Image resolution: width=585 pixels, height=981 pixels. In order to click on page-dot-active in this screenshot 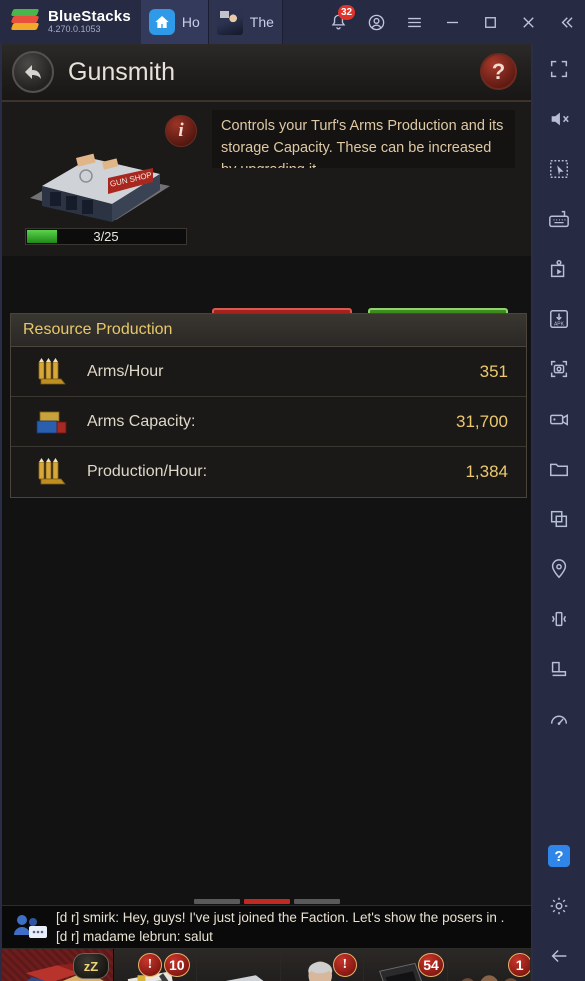, I will do `click(266, 901)`.